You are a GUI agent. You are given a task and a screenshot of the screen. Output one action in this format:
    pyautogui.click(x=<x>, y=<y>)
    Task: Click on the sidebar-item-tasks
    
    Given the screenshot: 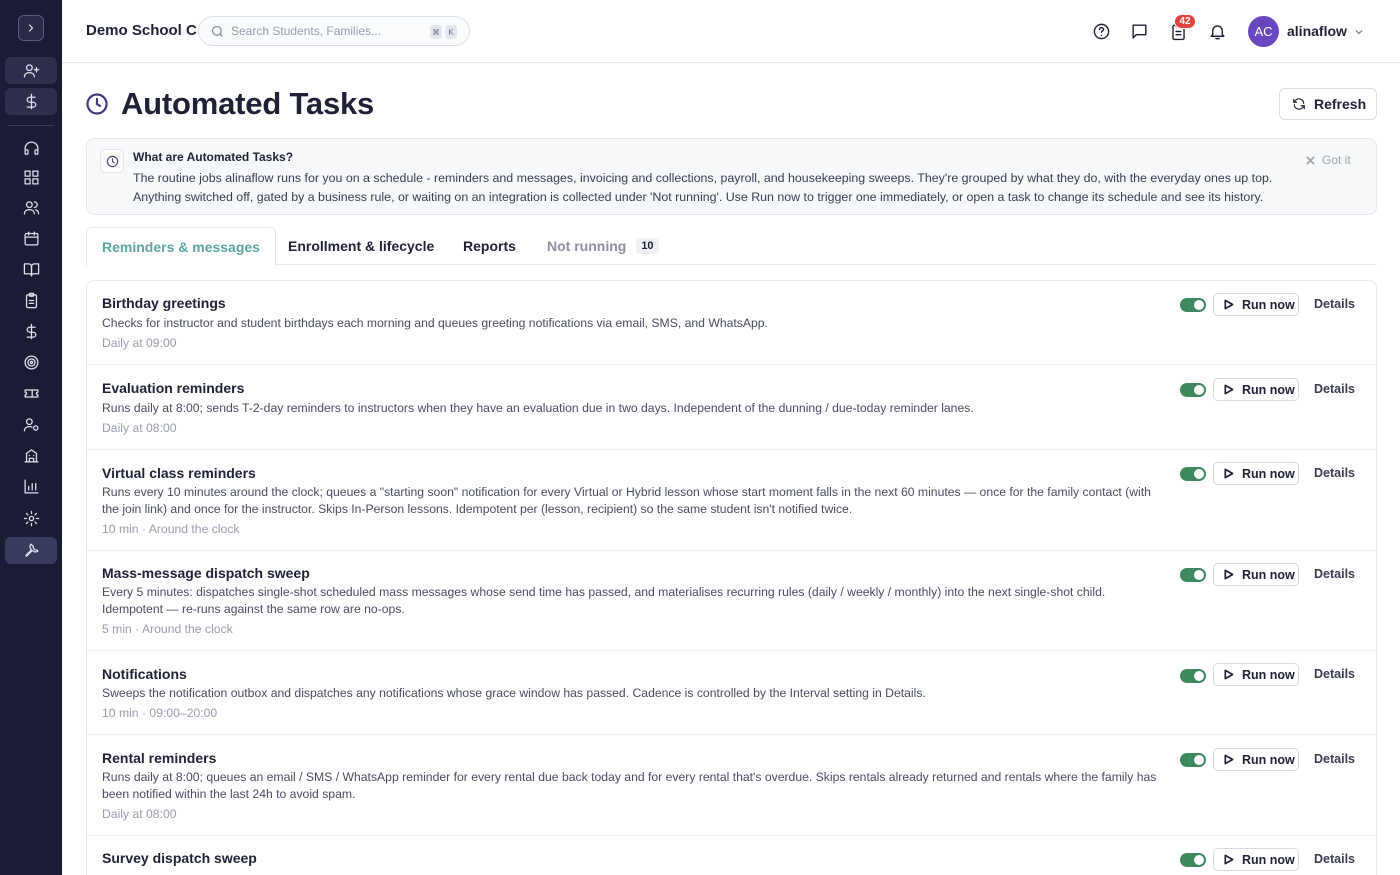 What is the action you would take?
    pyautogui.click(x=31, y=300)
    